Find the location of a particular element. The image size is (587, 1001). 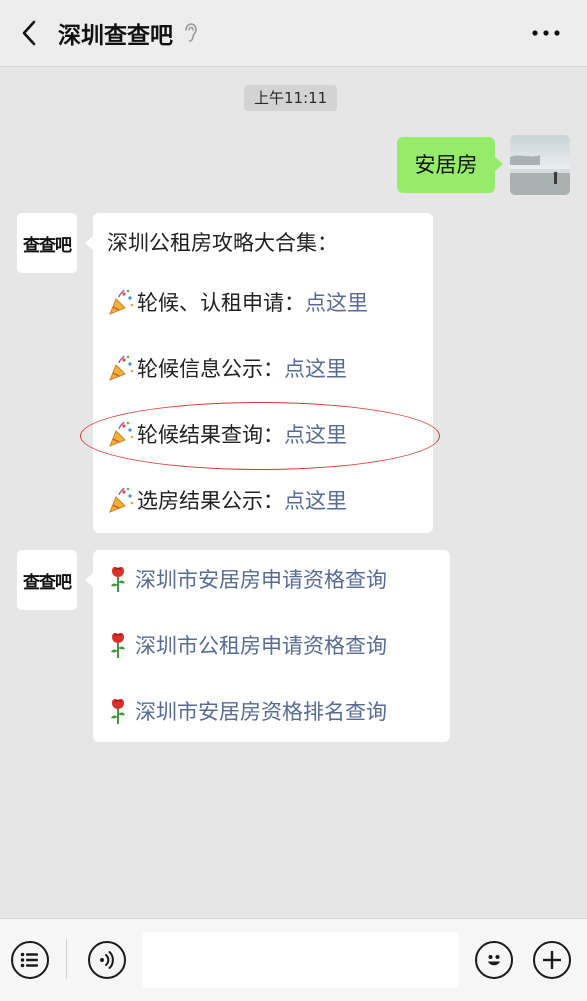

list-item: 轮候信息公示： 点这里 is located at coordinates (227, 368).